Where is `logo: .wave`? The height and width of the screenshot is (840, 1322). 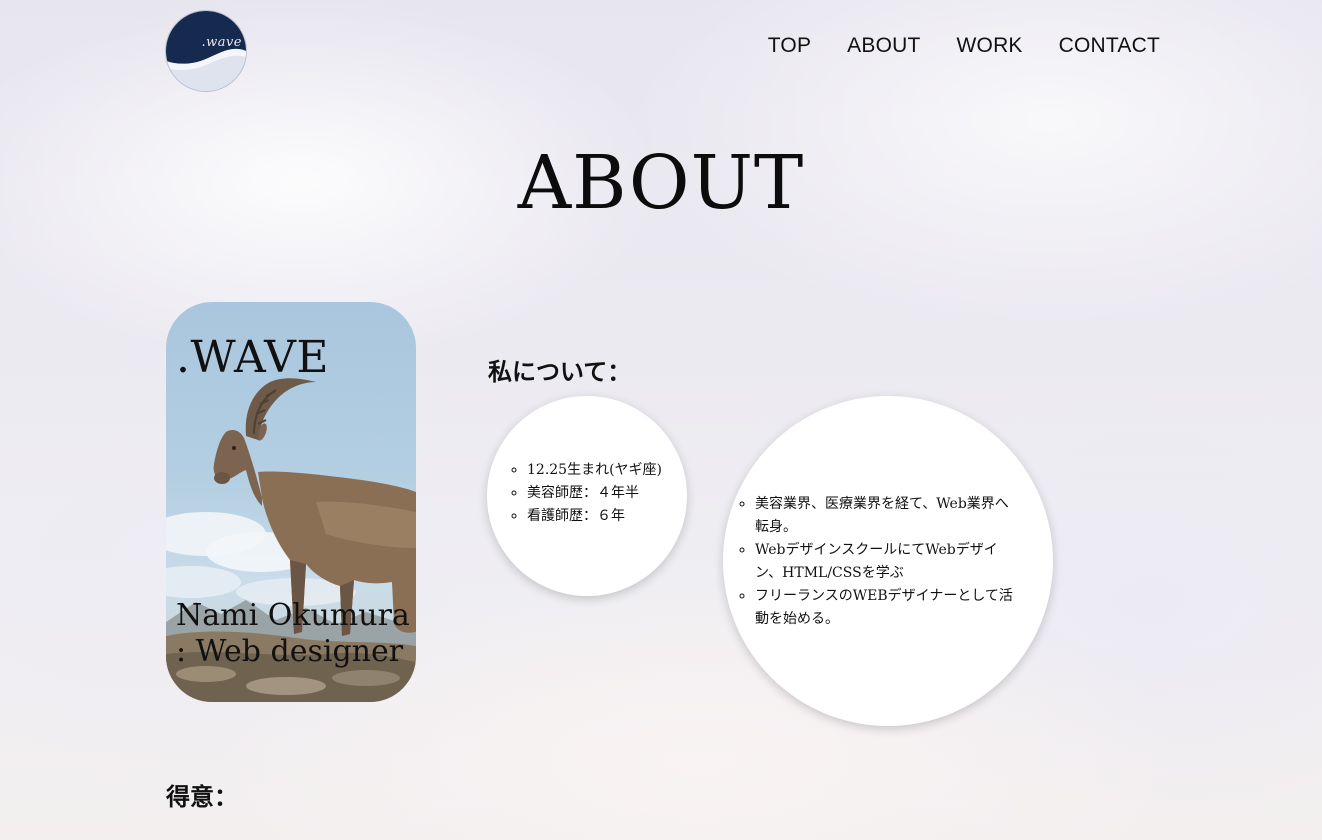
logo: .wave is located at coordinates (206, 51).